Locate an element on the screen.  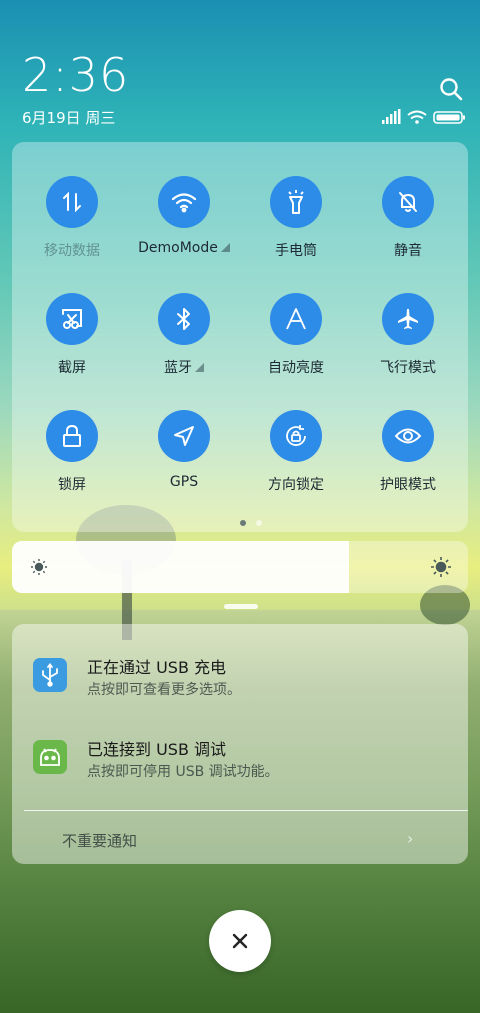
tile-label: 自动亮度 is located at coordinates (296, 368).